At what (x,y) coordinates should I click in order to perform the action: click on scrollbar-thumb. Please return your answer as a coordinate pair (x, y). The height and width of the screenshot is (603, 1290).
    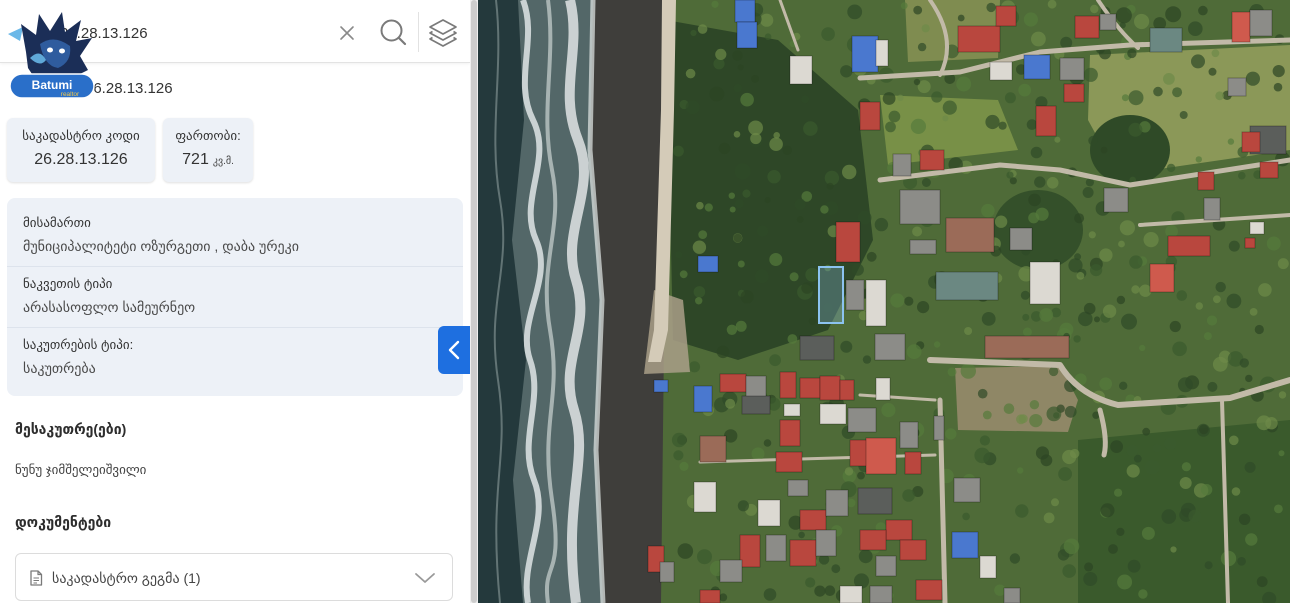
    Looking at the image, I should click on (474, 301).